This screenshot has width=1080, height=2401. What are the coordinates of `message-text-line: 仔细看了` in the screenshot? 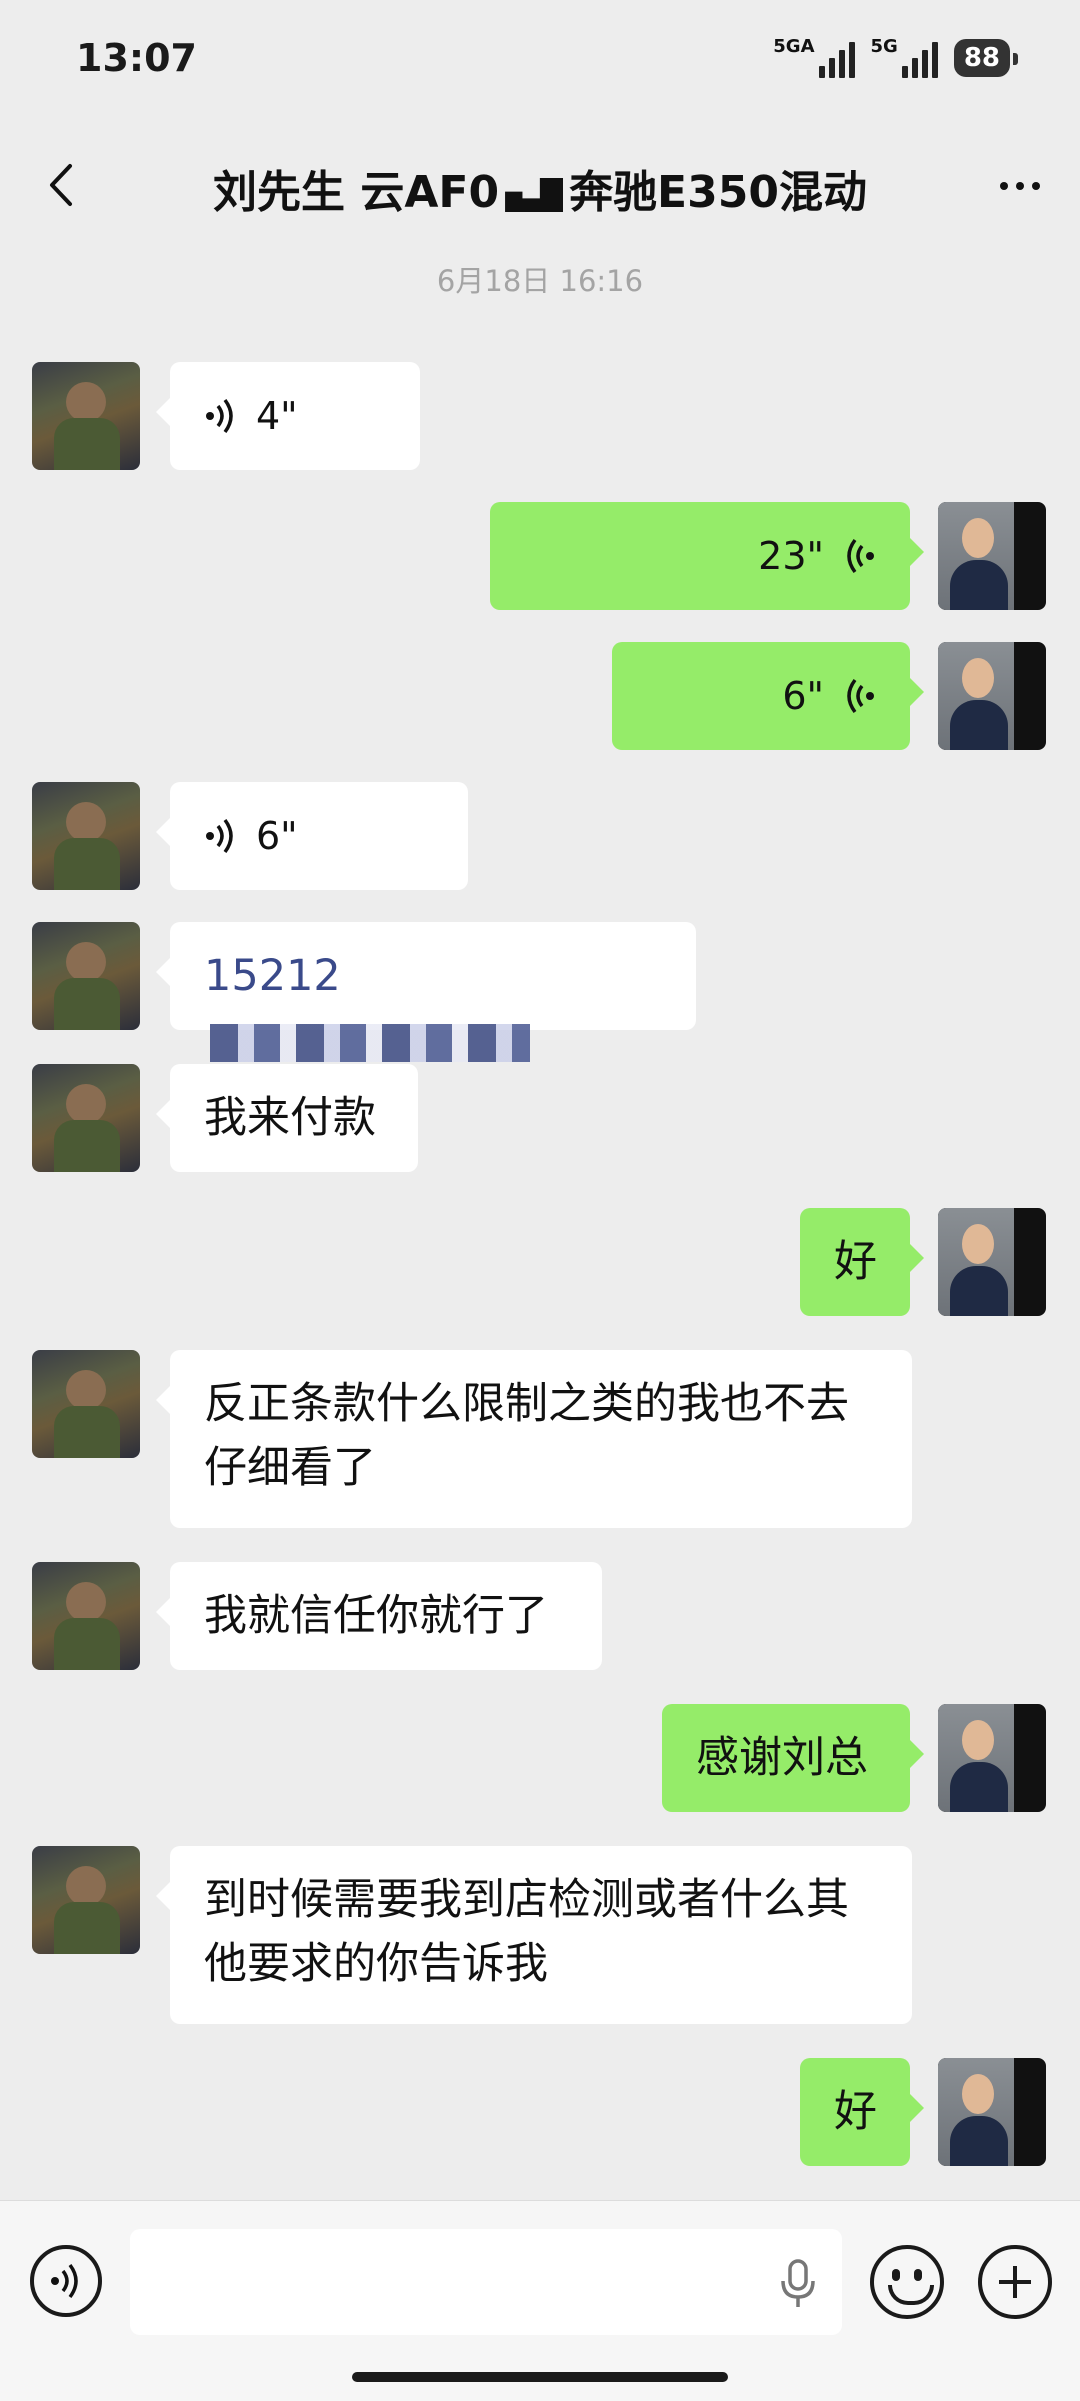 It's located at (290, 1468).